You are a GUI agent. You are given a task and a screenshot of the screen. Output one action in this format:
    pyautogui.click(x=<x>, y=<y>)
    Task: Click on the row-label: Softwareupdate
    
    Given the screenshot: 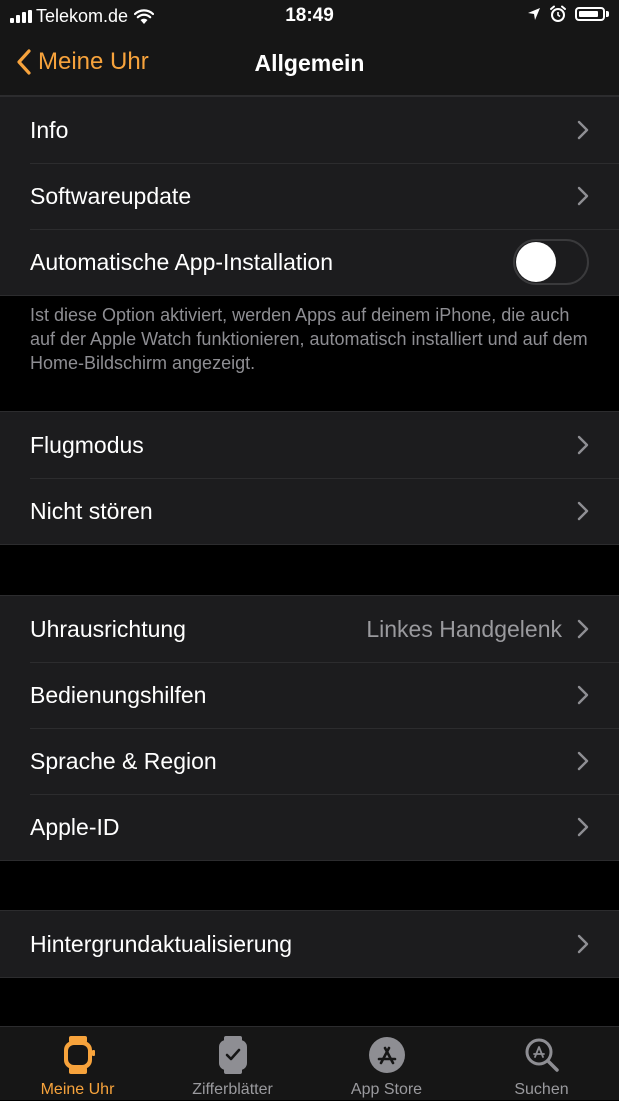 What is the action you would take?
    pyautogui.click(x=111, y=196)
    